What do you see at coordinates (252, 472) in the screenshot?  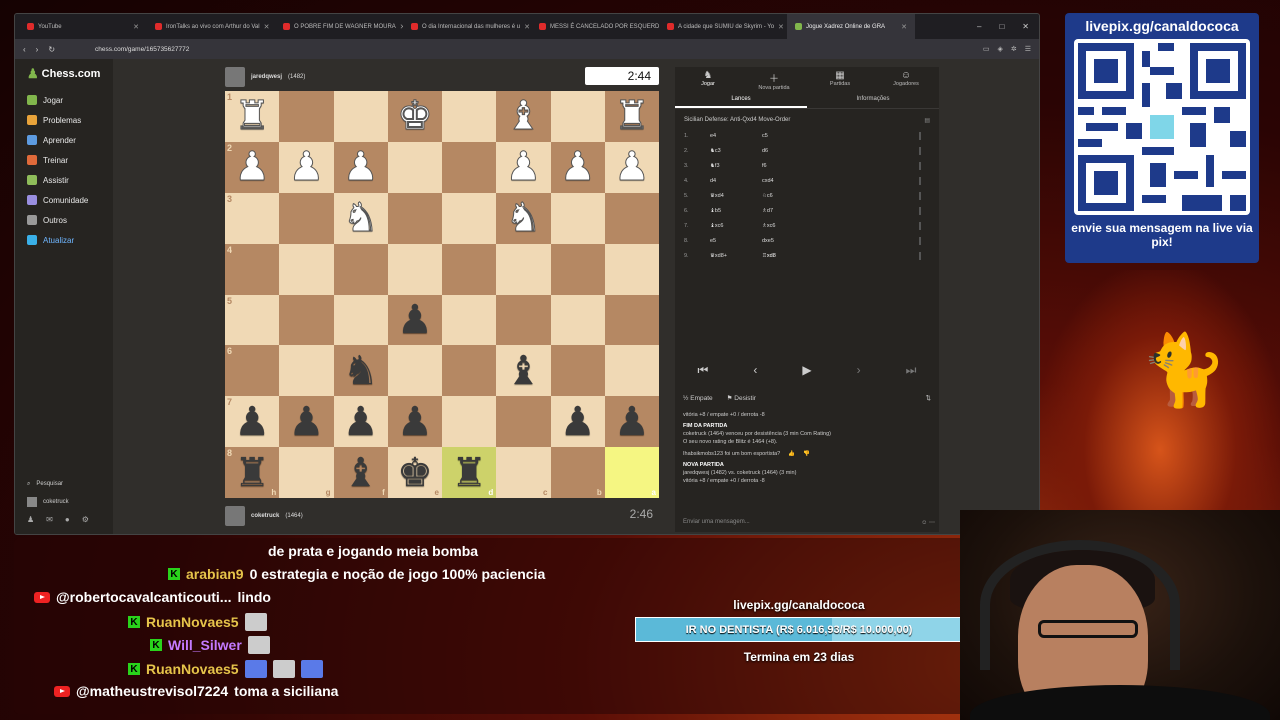 I see `board-square: ♜ 8 h` at bounding box center [252, 472].